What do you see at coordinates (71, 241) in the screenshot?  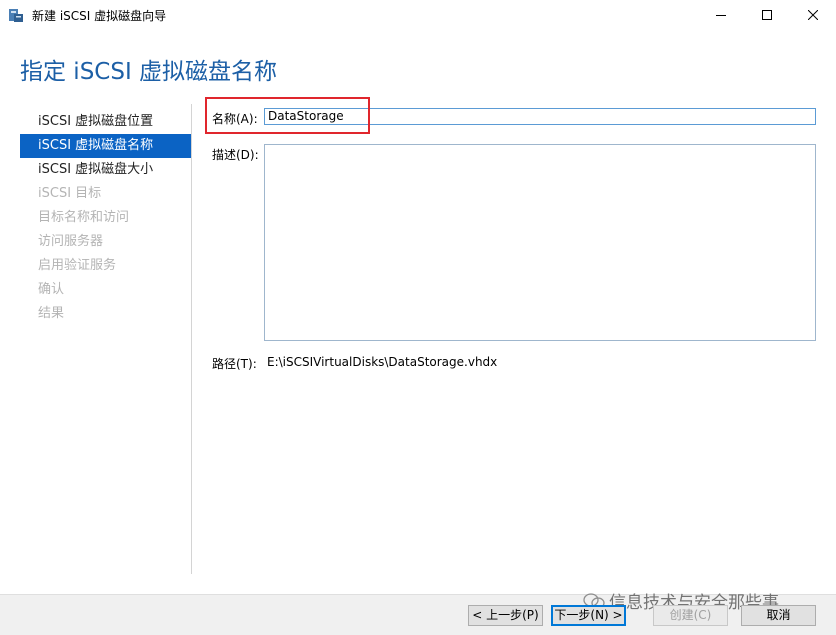 I see `nav-step-access-servers: 访问服务器` at bounding box center [71, 241].